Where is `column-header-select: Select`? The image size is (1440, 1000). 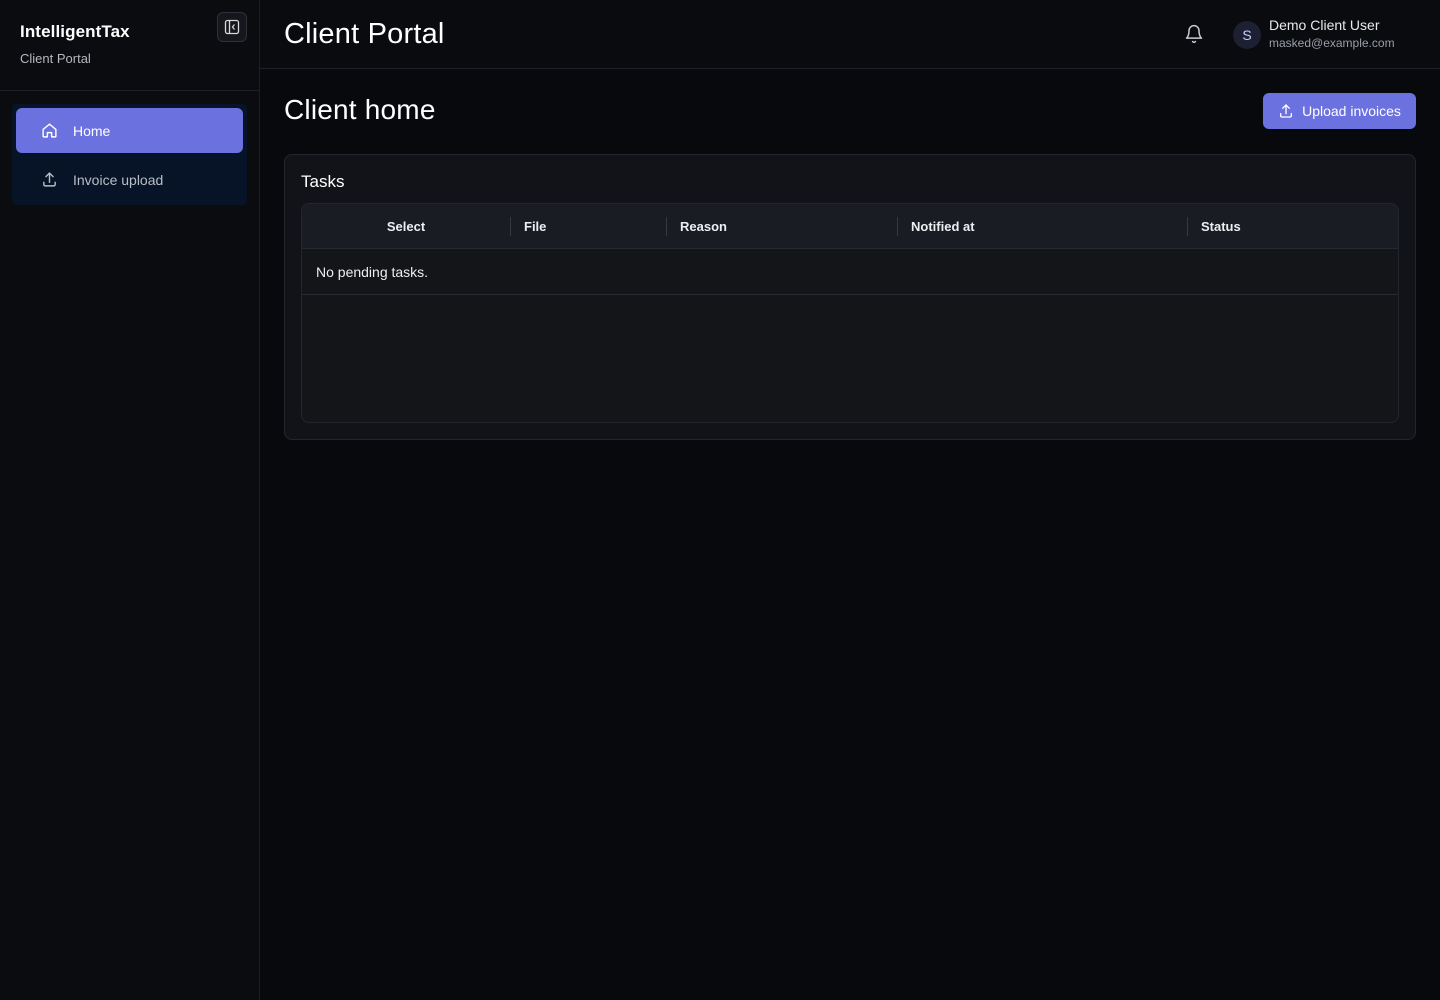
column-header-select: Select is located at coordinates (406, 226).